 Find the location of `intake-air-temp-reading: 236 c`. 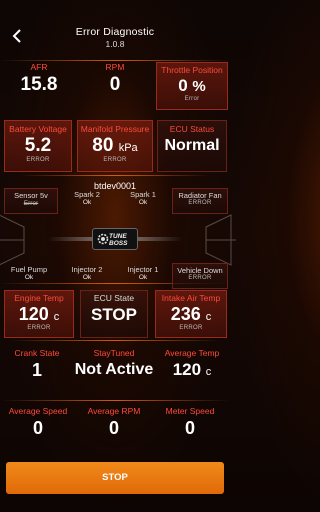

intake-air-temp-reading: 236 c is located at coordinates (191, 314).